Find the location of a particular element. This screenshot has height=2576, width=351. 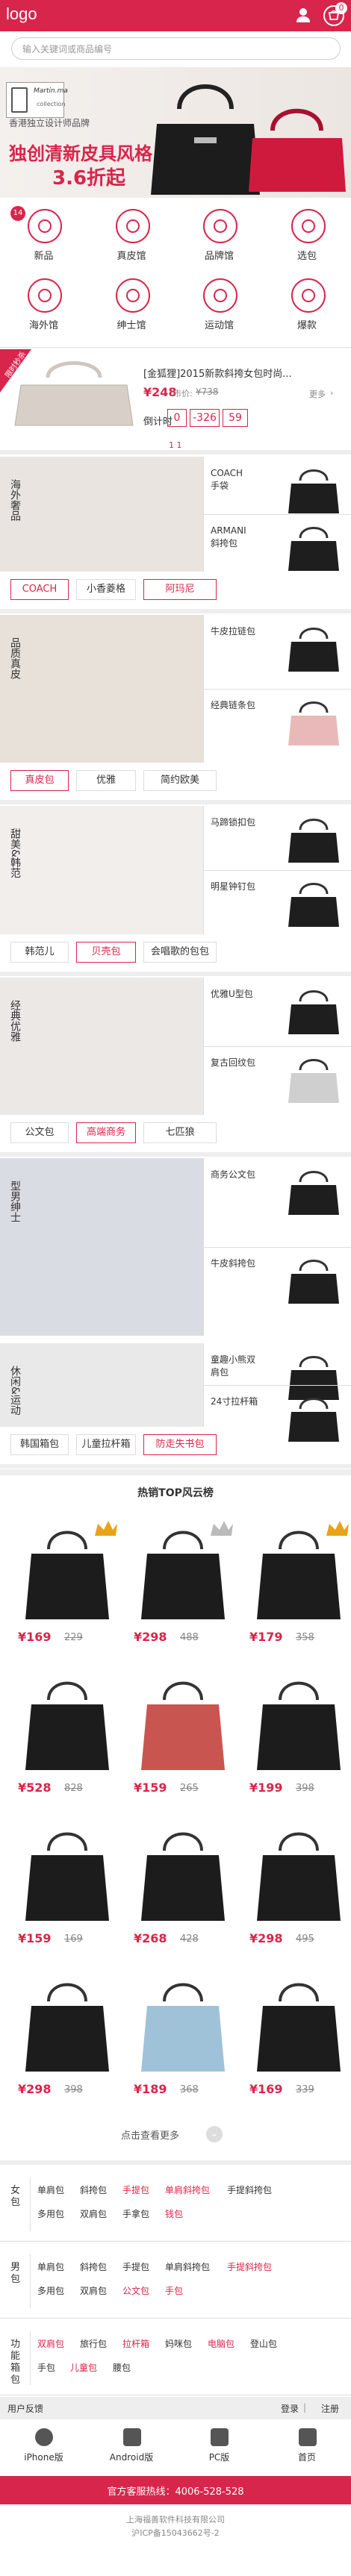

brand-tag: 简约欧美 is located at coordinates (180, 780).